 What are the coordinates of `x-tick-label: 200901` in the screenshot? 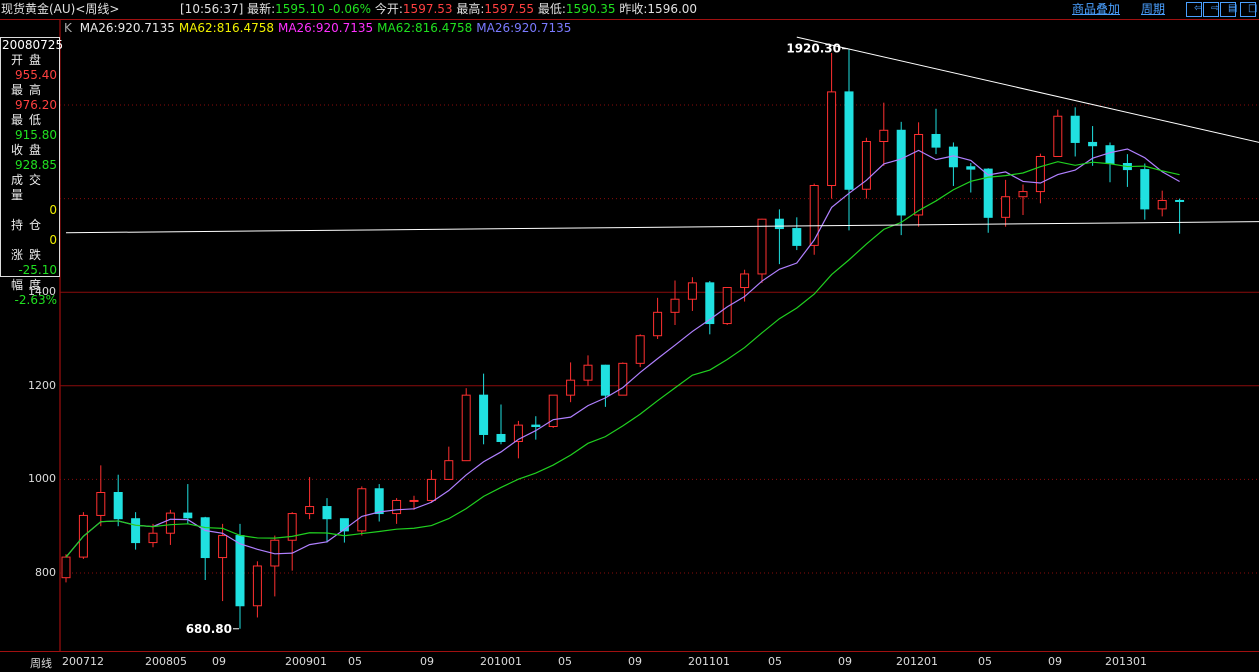 It's located at (306, 661).